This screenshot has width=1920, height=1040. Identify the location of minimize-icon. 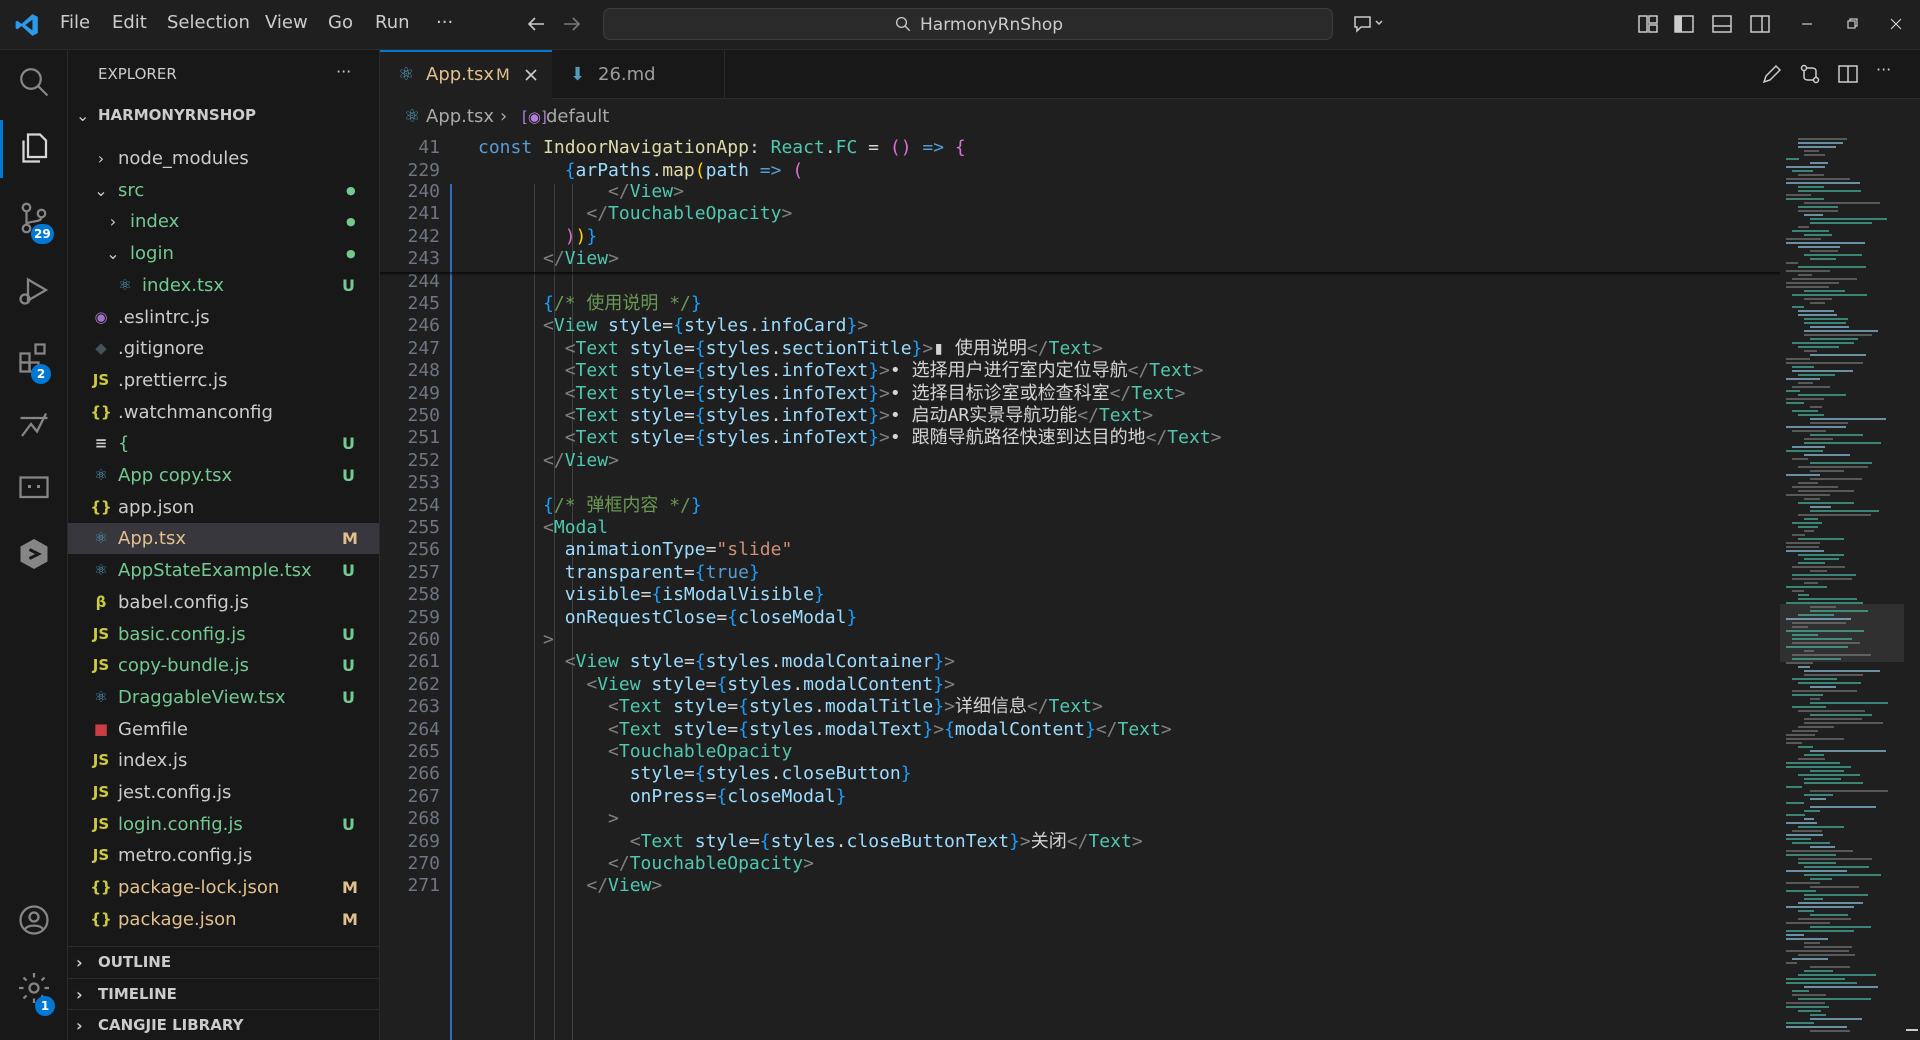
(1807, 24).